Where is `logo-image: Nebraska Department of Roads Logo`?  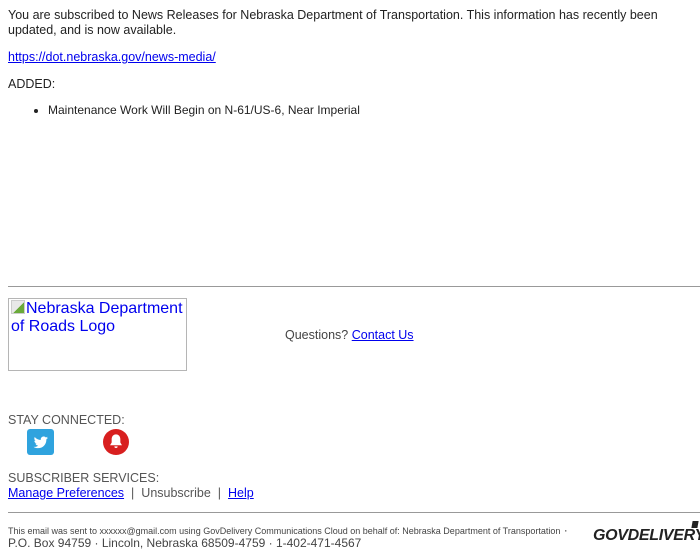 logo-image: Nebraska Department of Roads Logo is located at coordinates (97, 334).